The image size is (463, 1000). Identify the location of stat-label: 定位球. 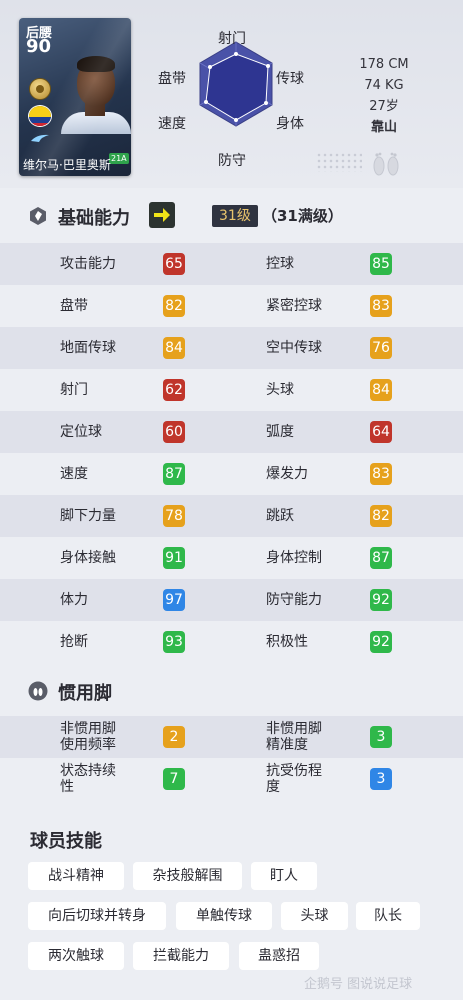
(81, 432).